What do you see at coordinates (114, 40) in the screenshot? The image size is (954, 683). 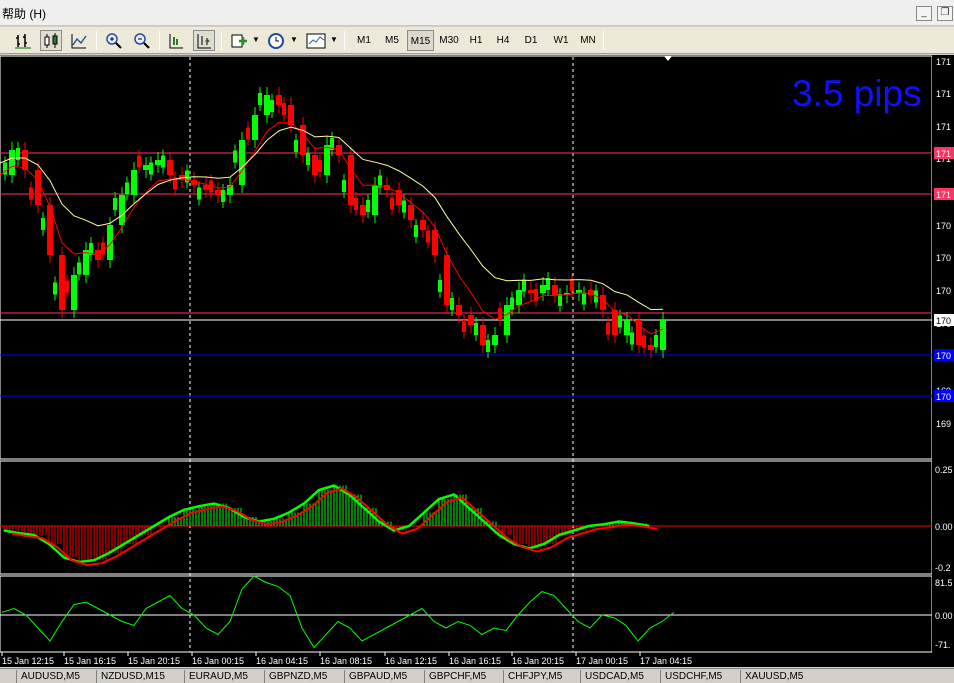 I see `zoom-in-icon` at bounding box center [114, 40].